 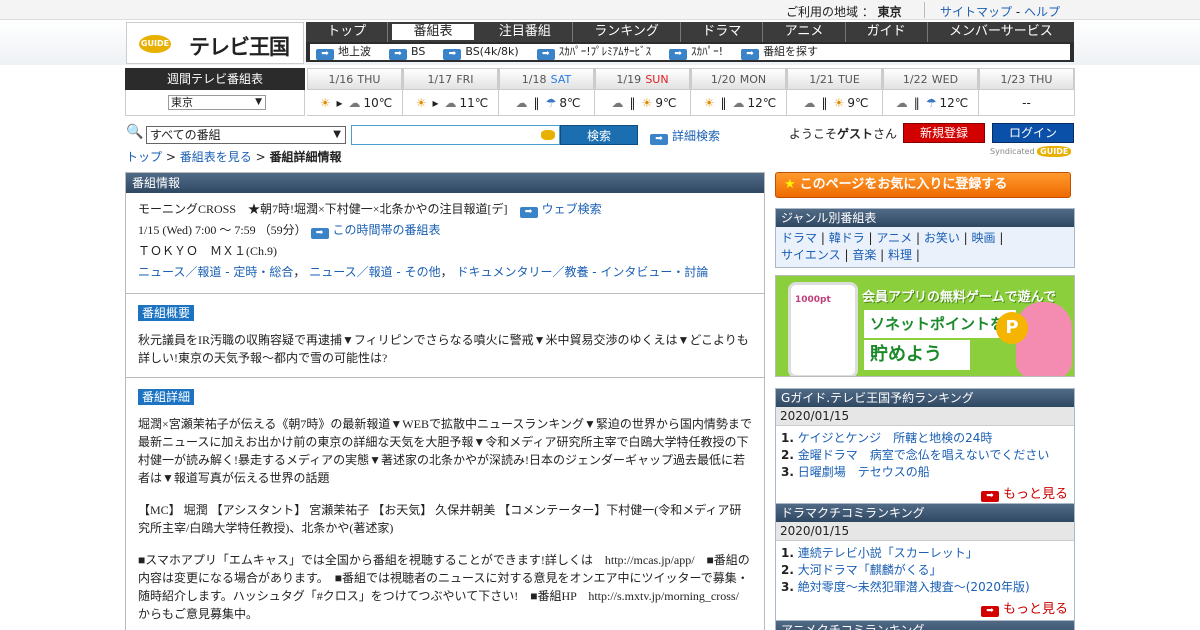 I want to click on add-favorite-button: ★ このページをお気に入りに登録する, so click(x=923, y=185).